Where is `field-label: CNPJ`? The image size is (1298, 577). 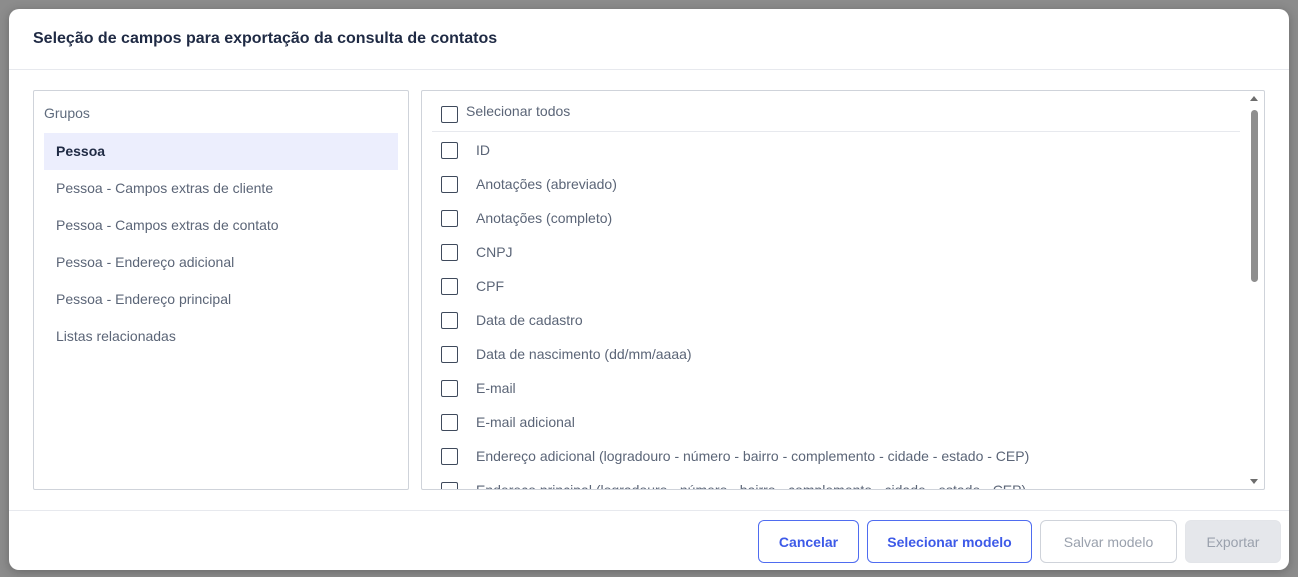 field-label: CNPJ is located at coordinates (494, 252).